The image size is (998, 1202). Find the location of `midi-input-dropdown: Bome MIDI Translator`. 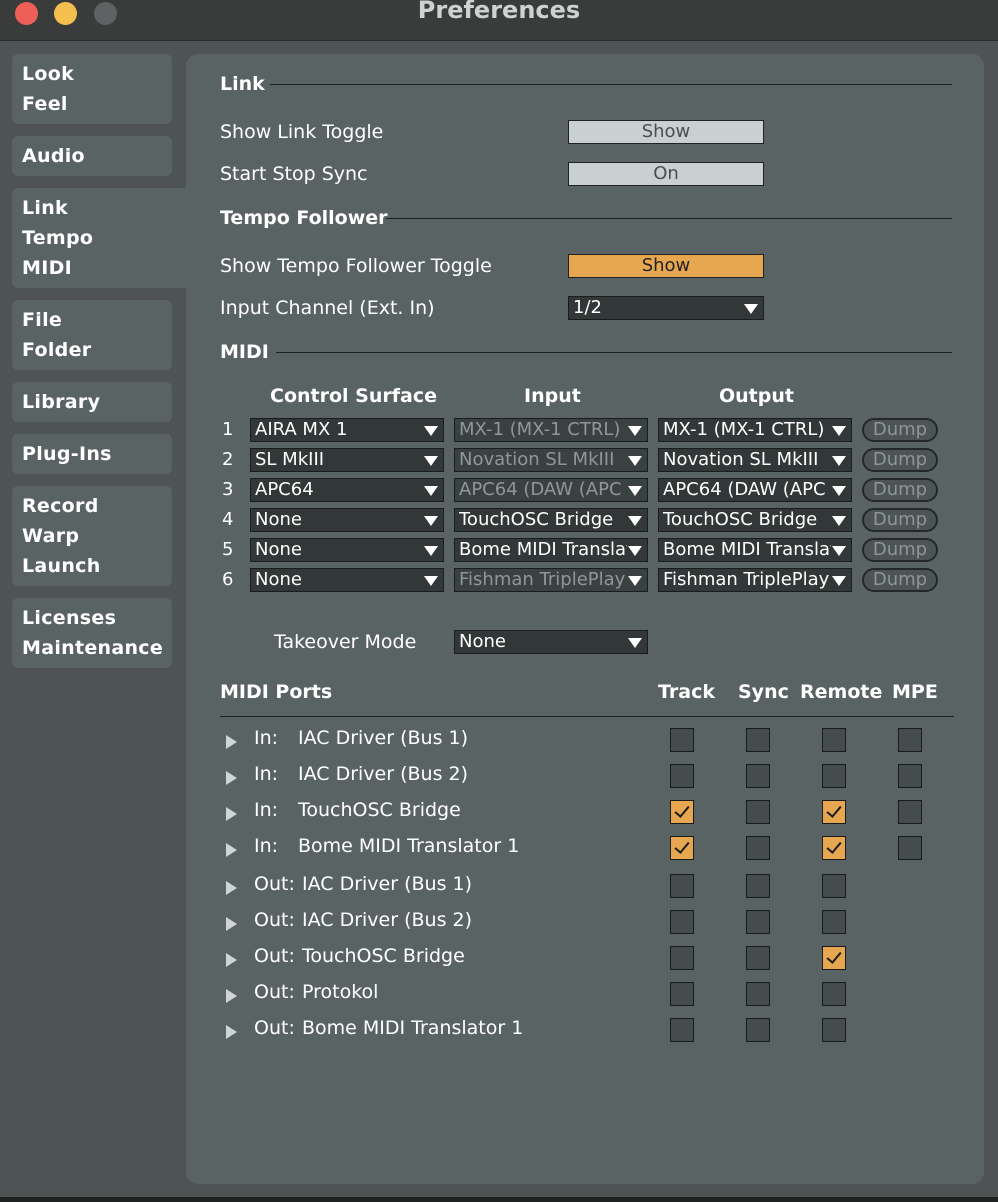

midi-input-dropdown: Bome MIDI Translator is located at coordinates (551, 550).